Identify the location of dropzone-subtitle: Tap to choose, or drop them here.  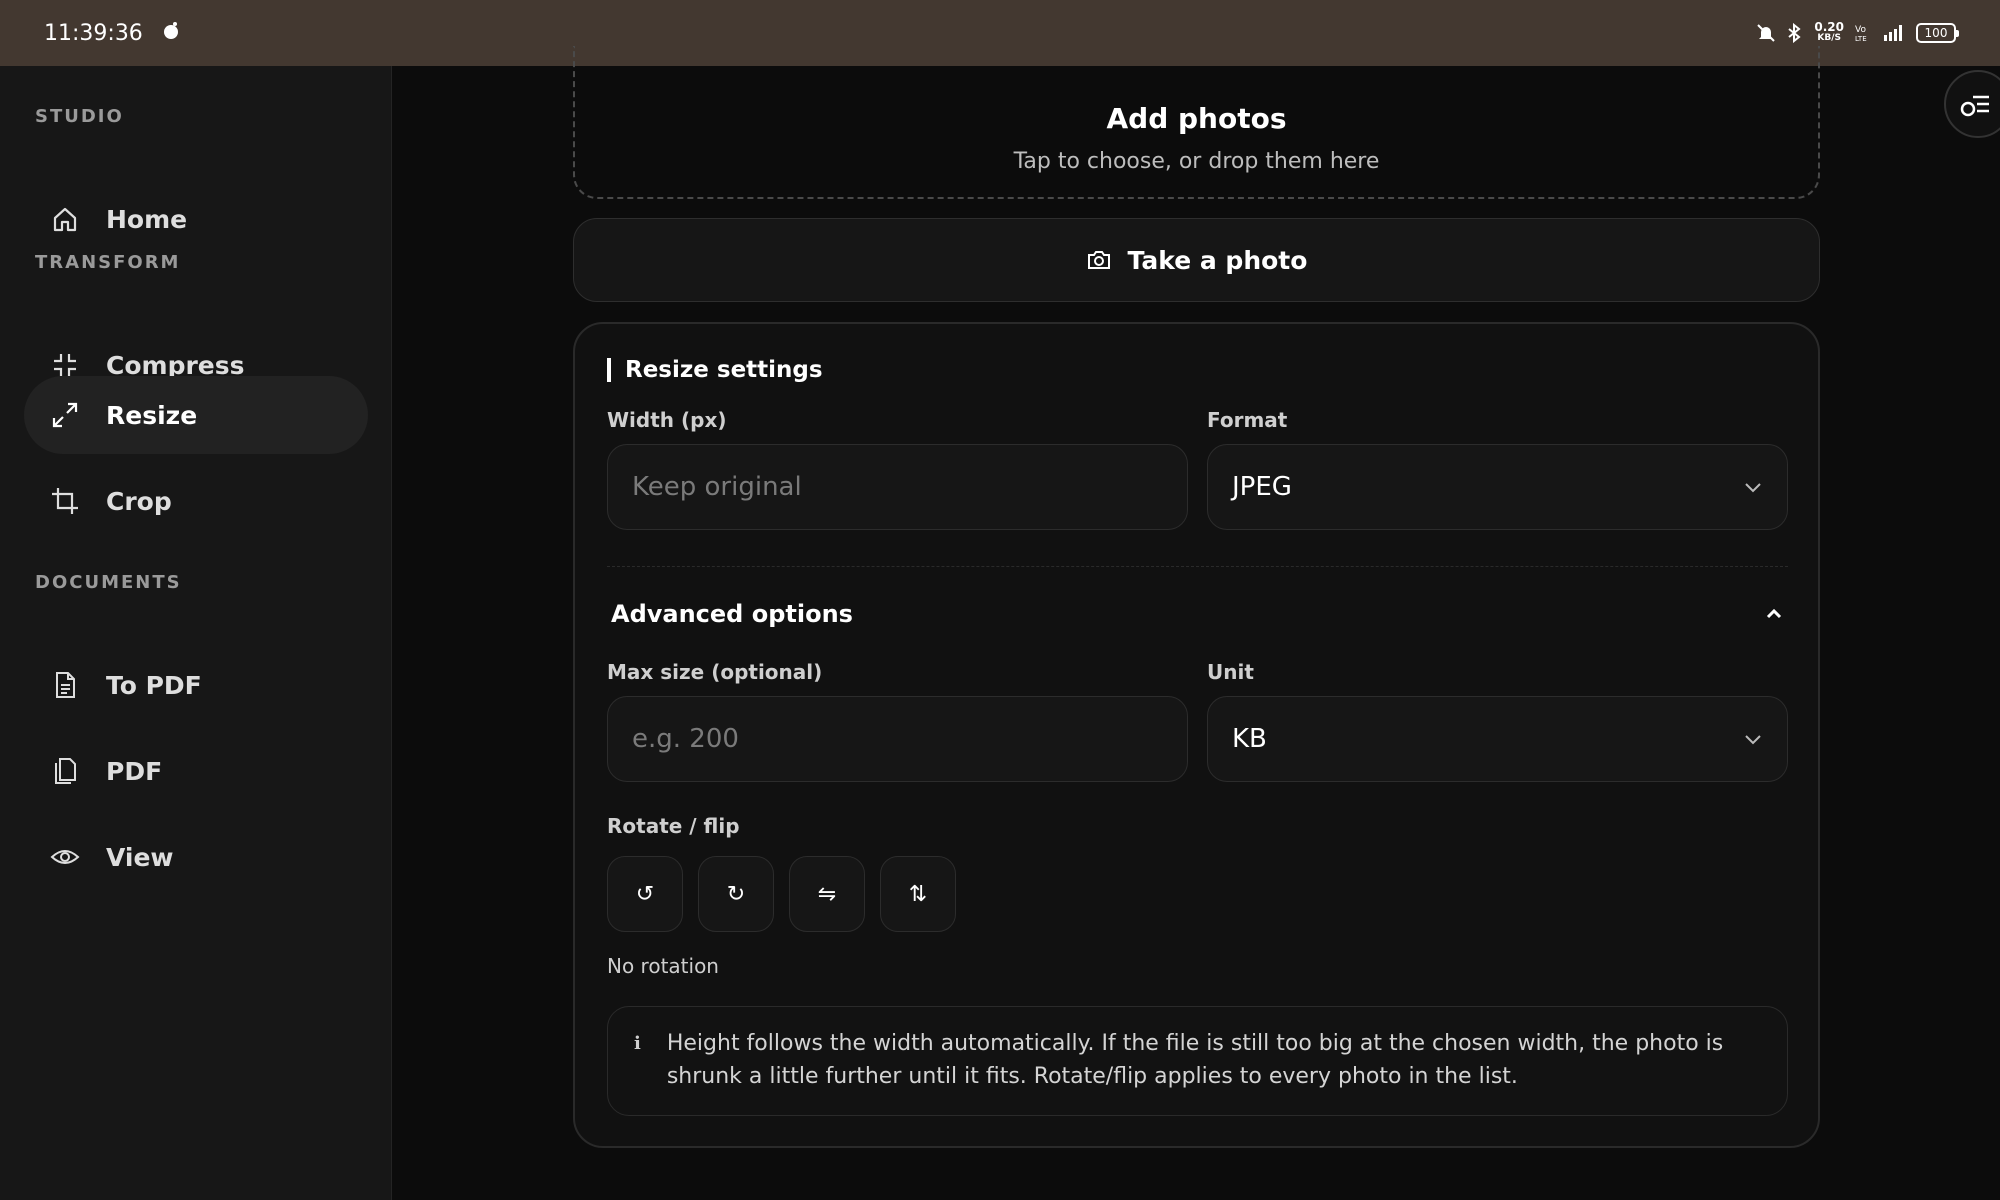
(1196, 161).